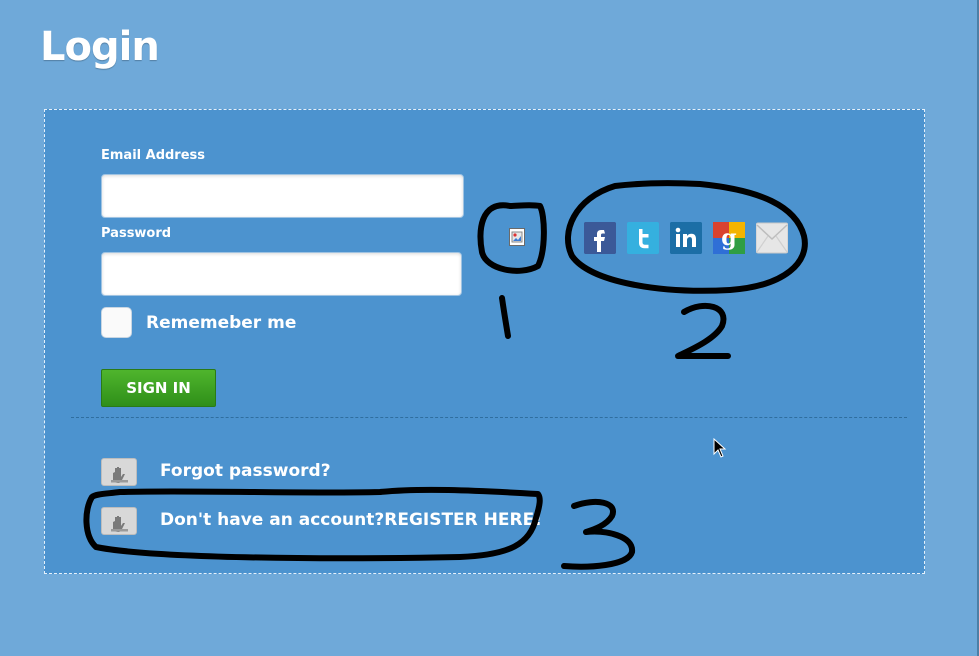  I want to click on register-row: Don't have an account?REGISTER HERE!, so click(321, 522).